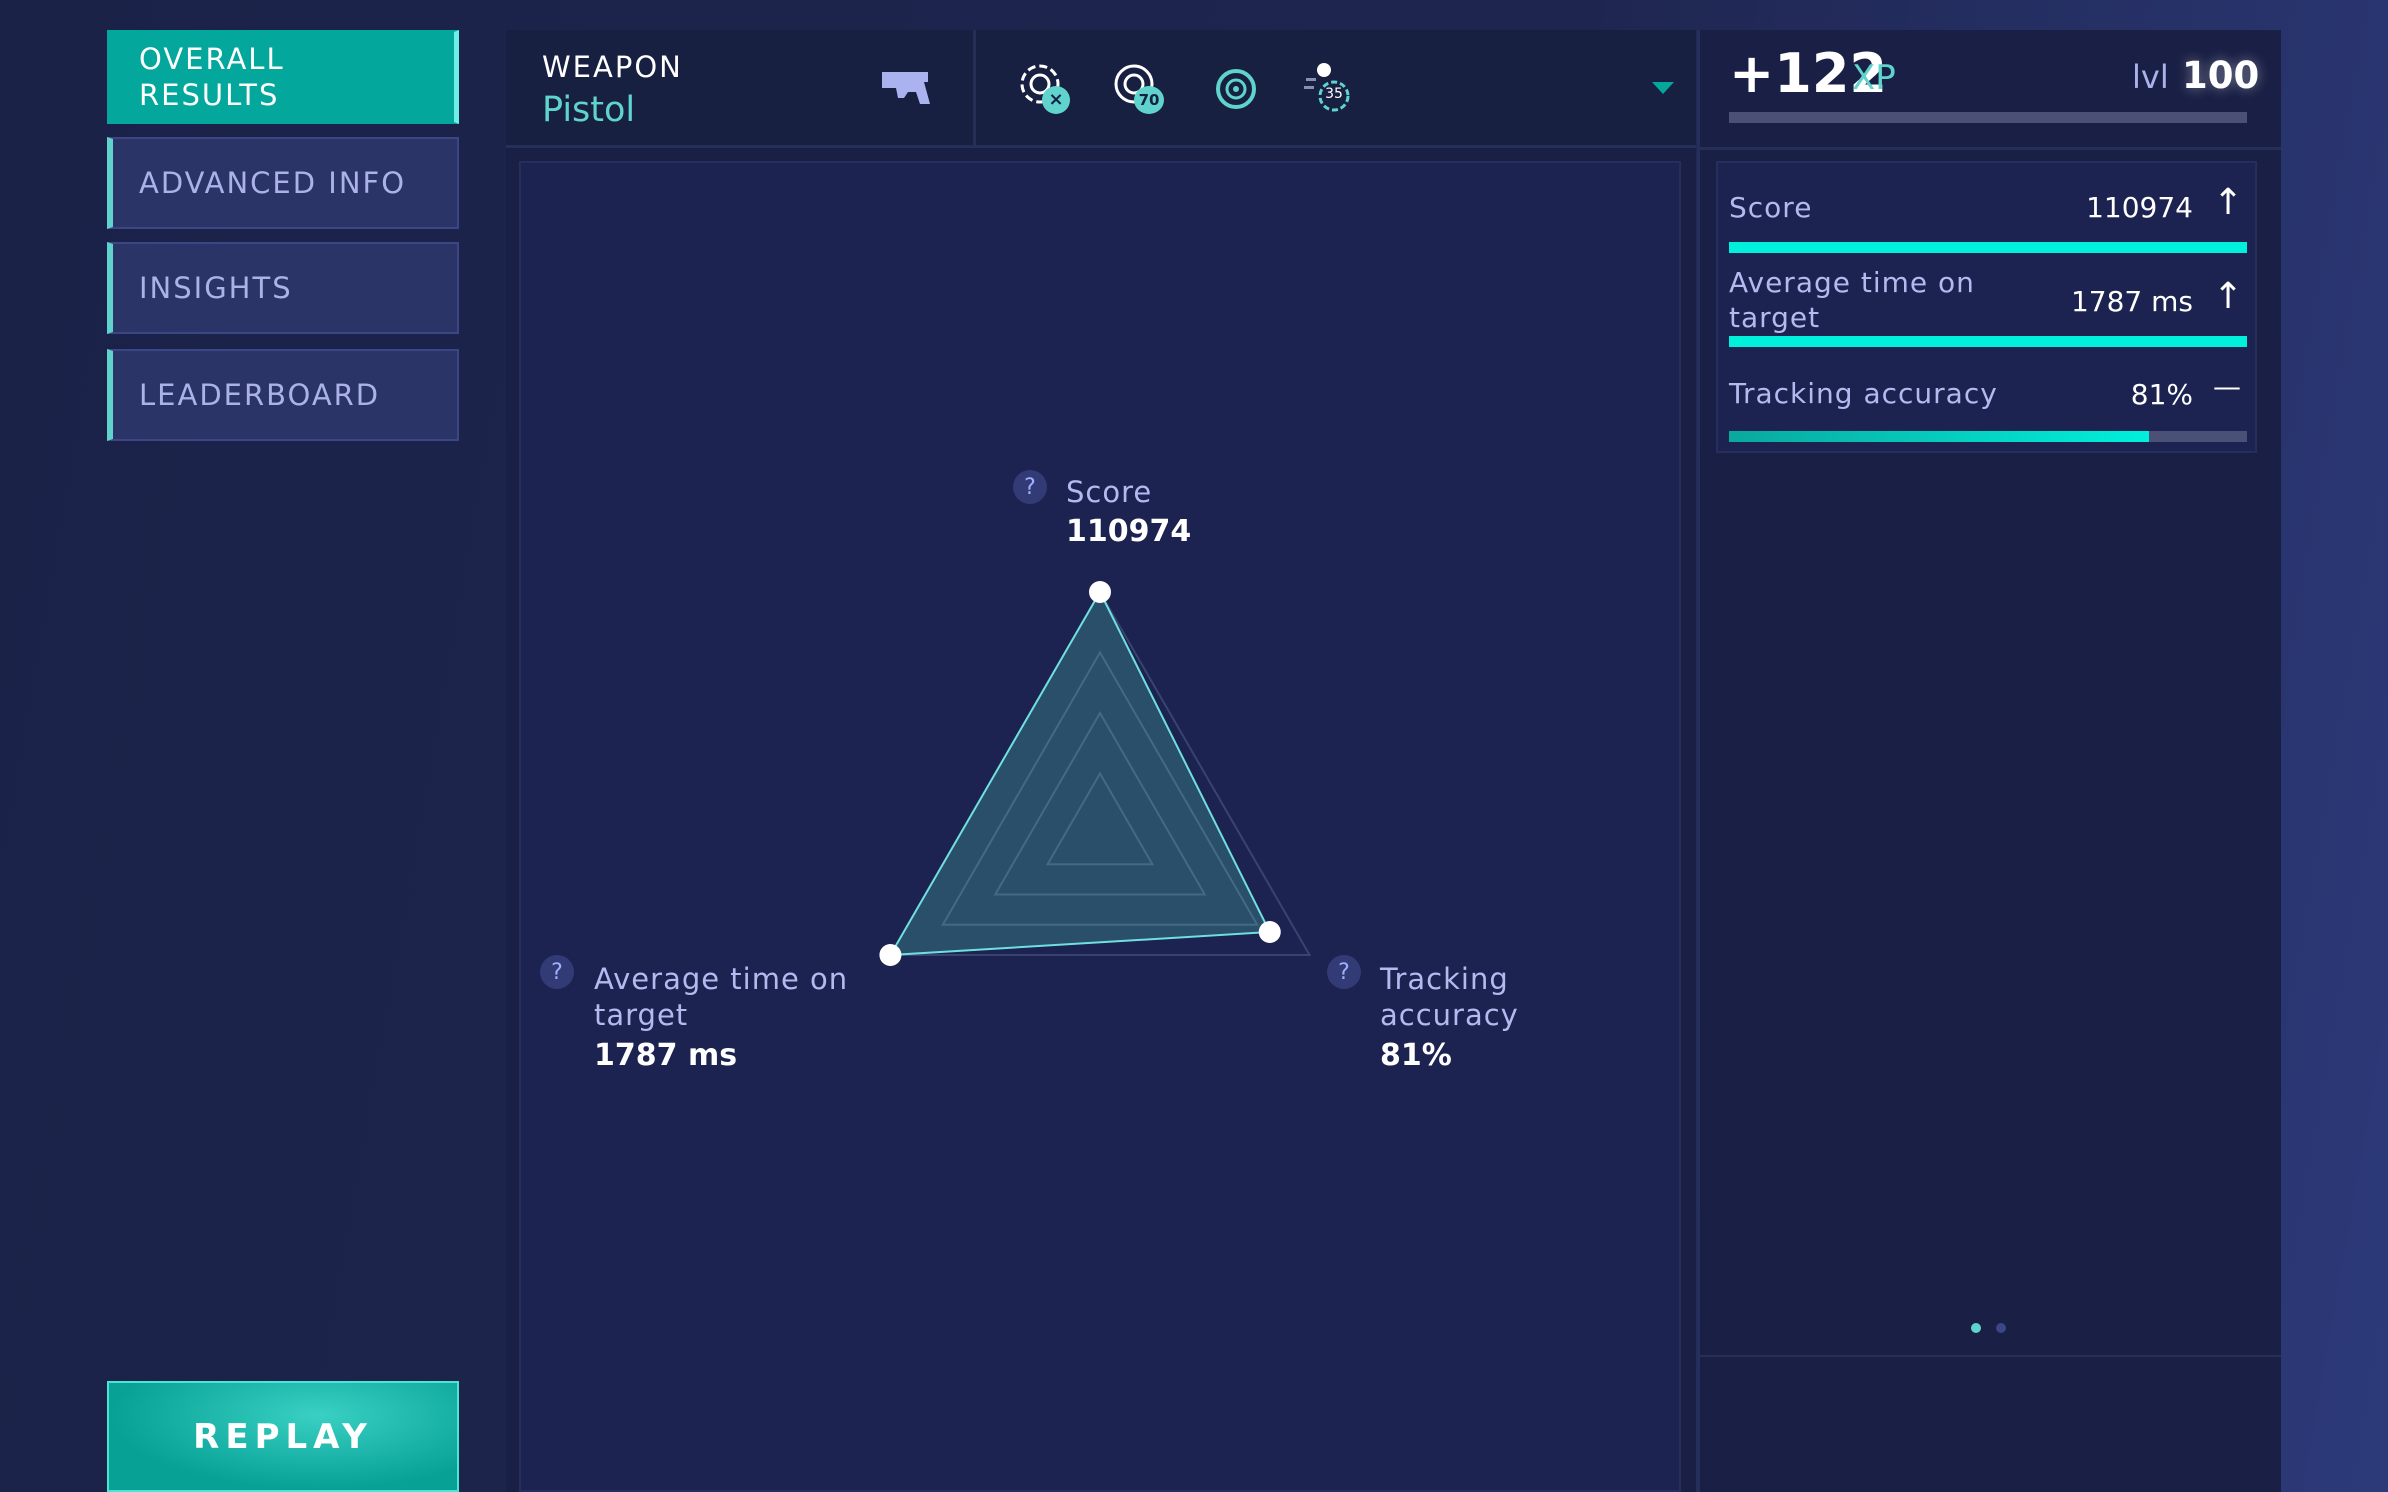 This screenshot has height=1492, width=2388. I want to click on weapon-heading: WEAPON, so click(612, 67).